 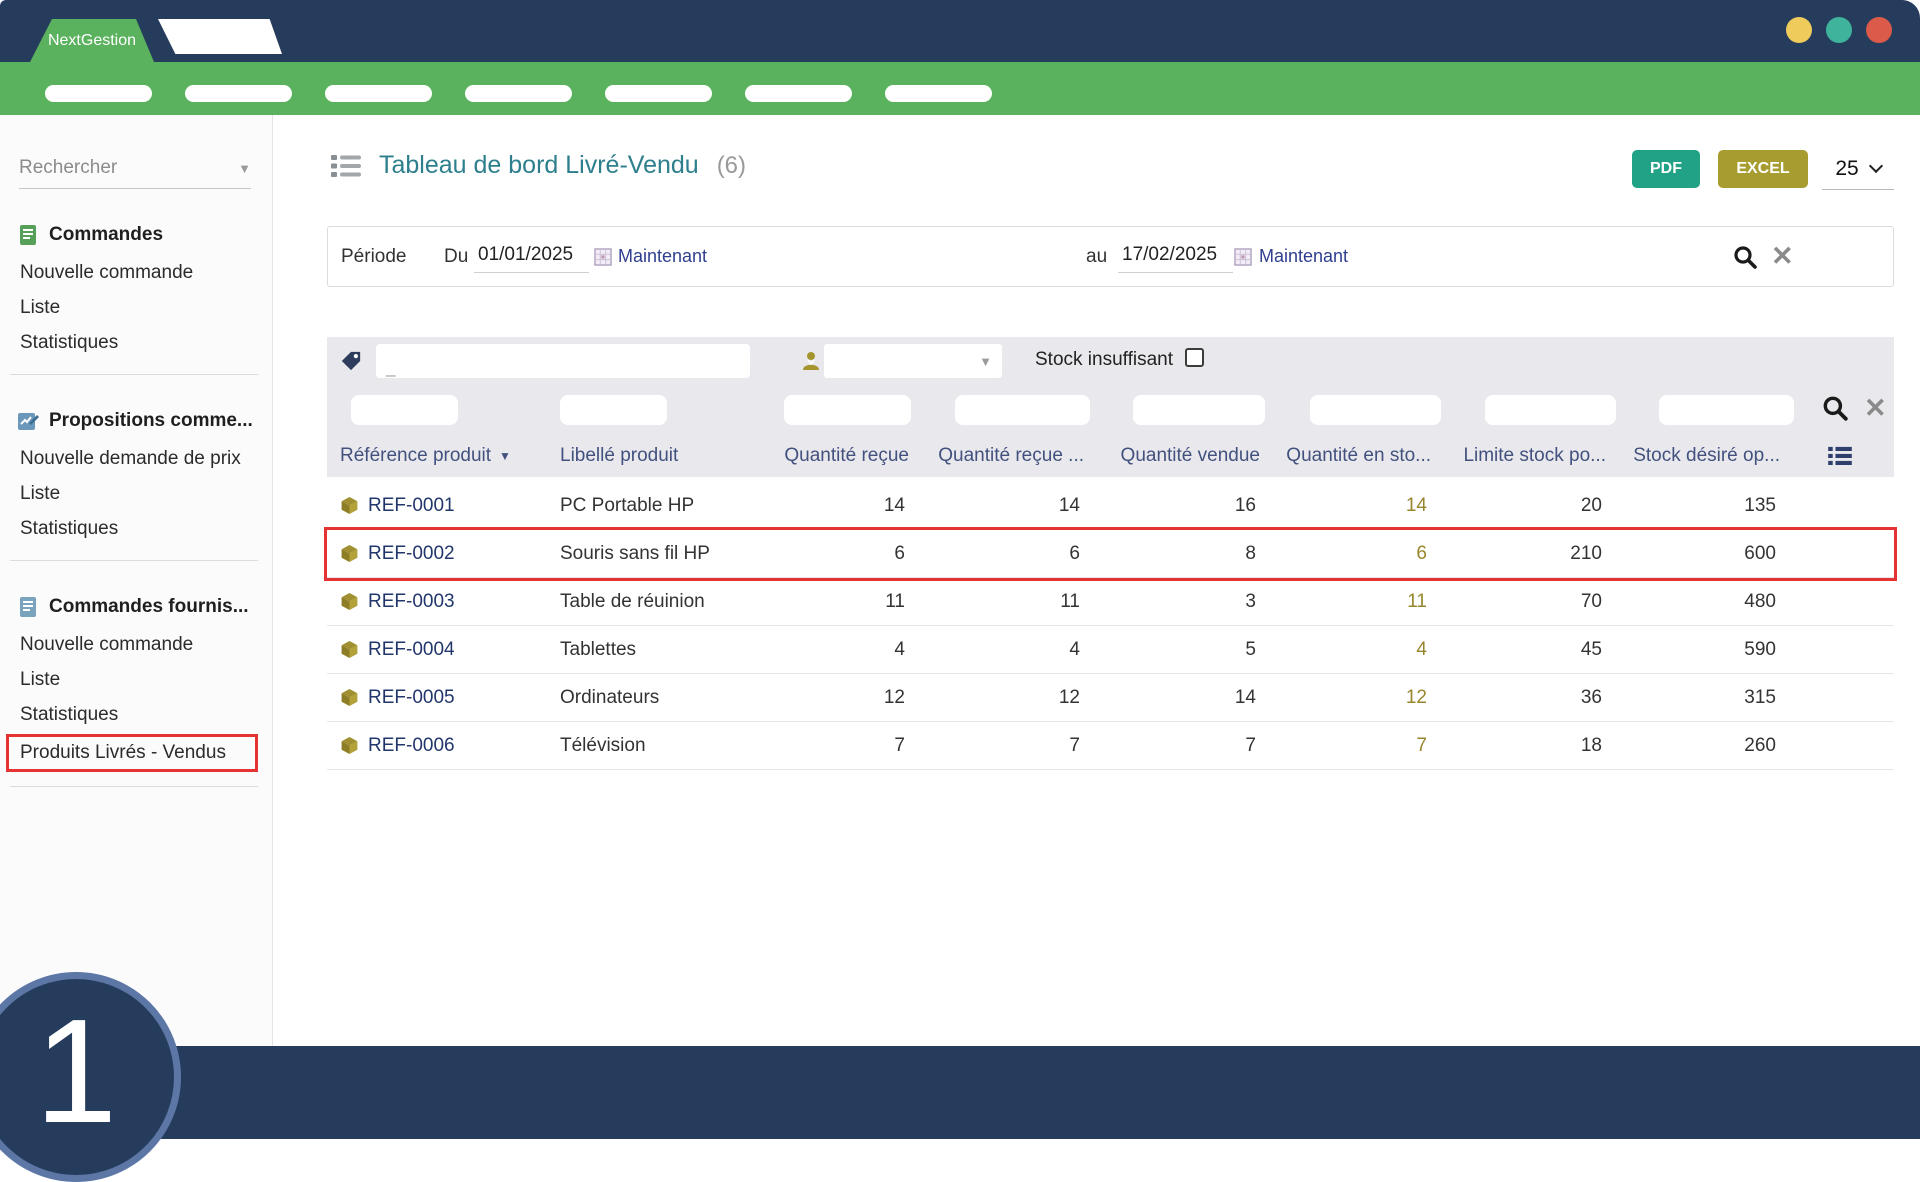 What do you see at coordinates (220, 36) in the screenshot?
I see `secondary-tab` at bounding box center [220, 36].